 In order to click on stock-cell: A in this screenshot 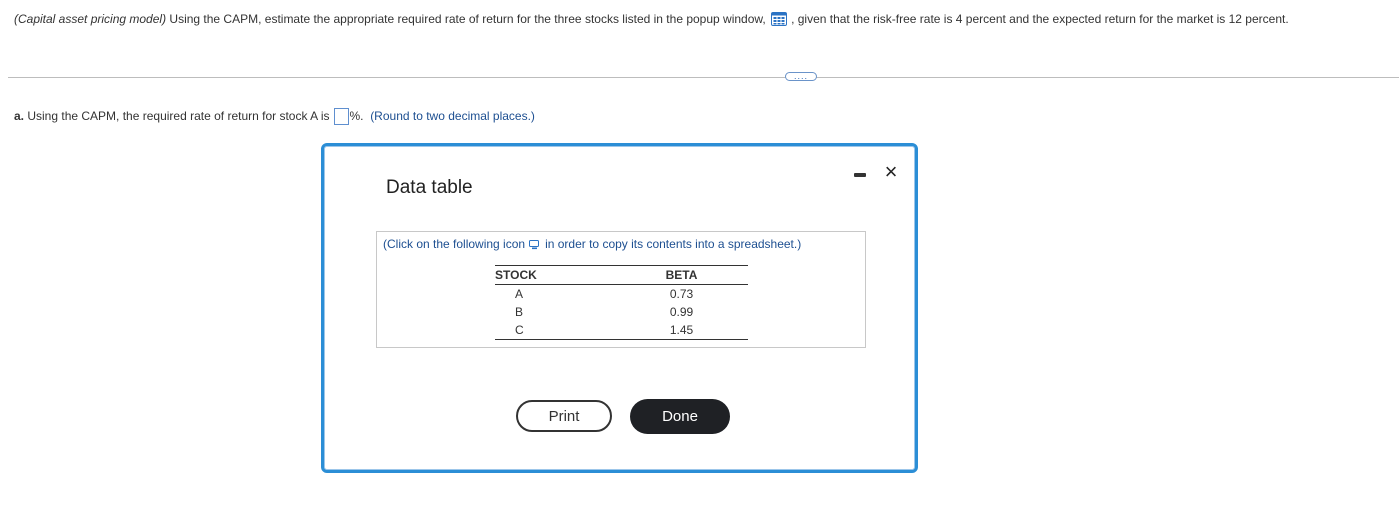, I will do `click(519, 294)`.